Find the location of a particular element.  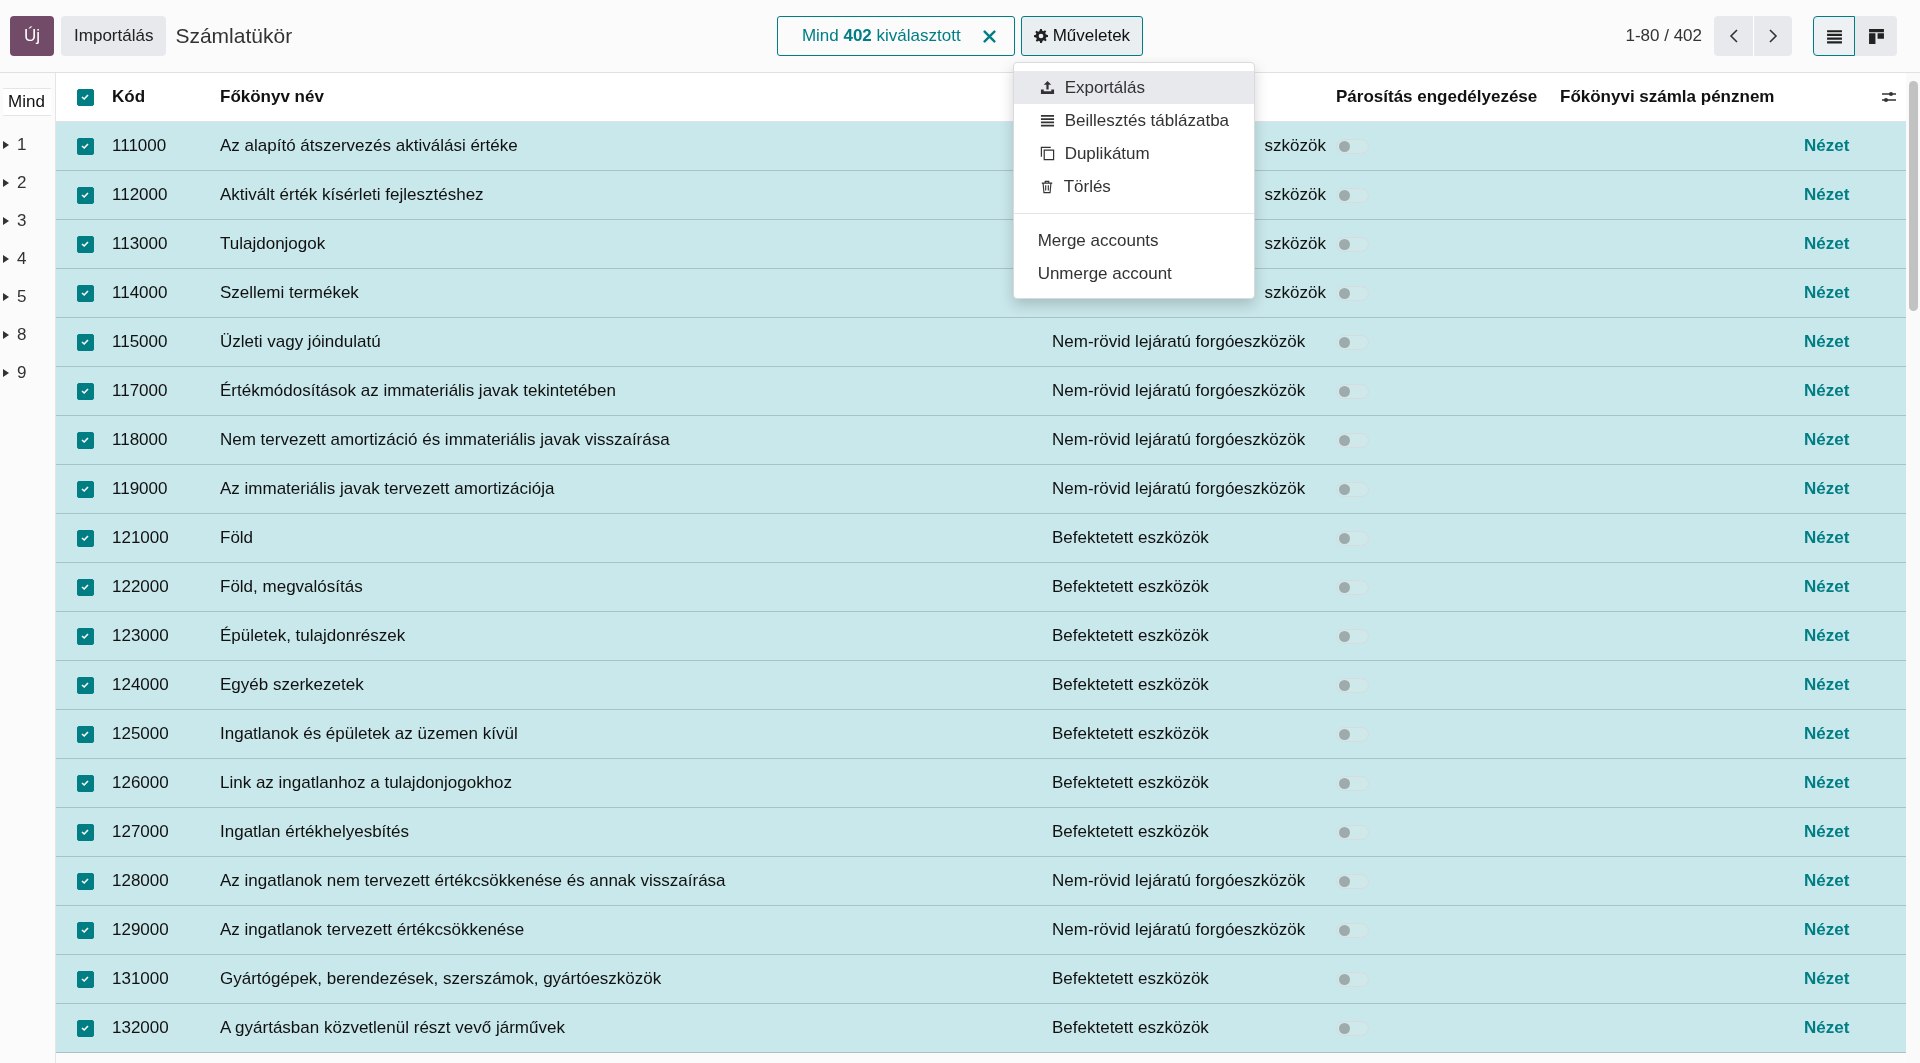

menu-item: Beillesztés táblázatba is located at coordinates (1133, 120).